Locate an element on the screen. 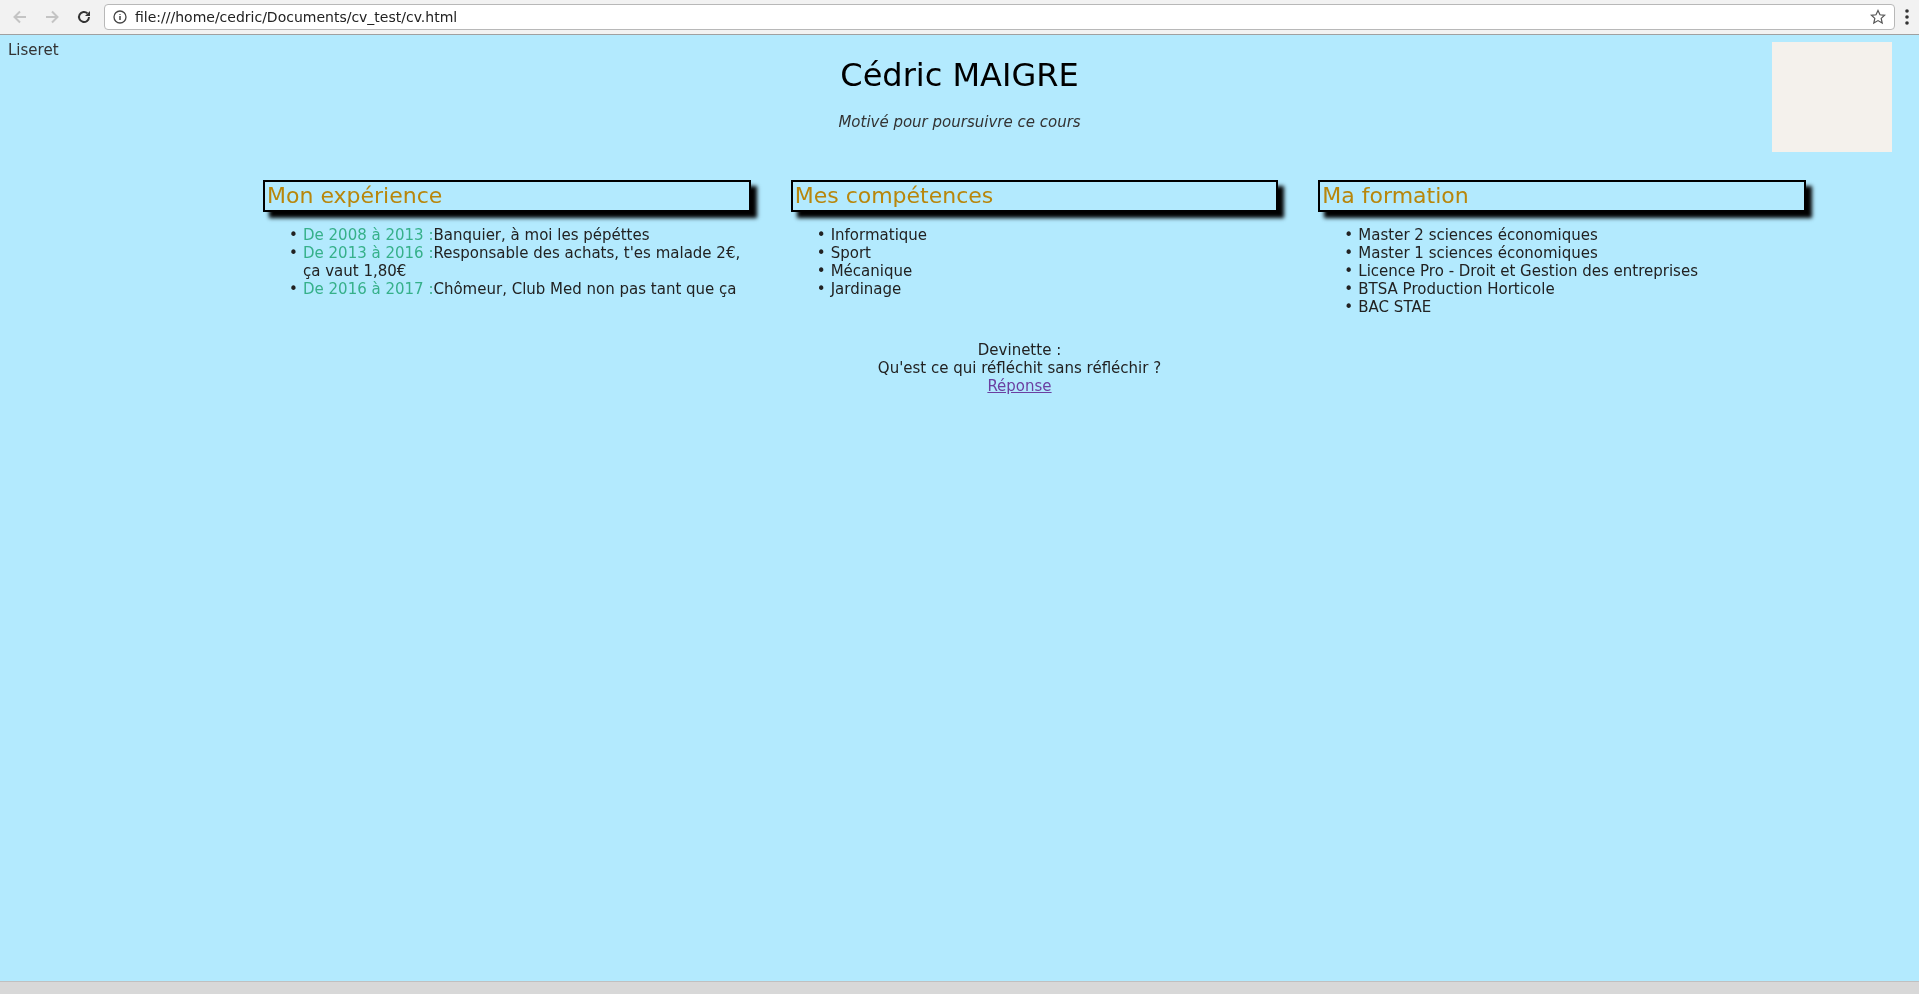 The width and height of the screenshot is (1919, 994). list-item: Jardinage is located at coordinates (866, 289).